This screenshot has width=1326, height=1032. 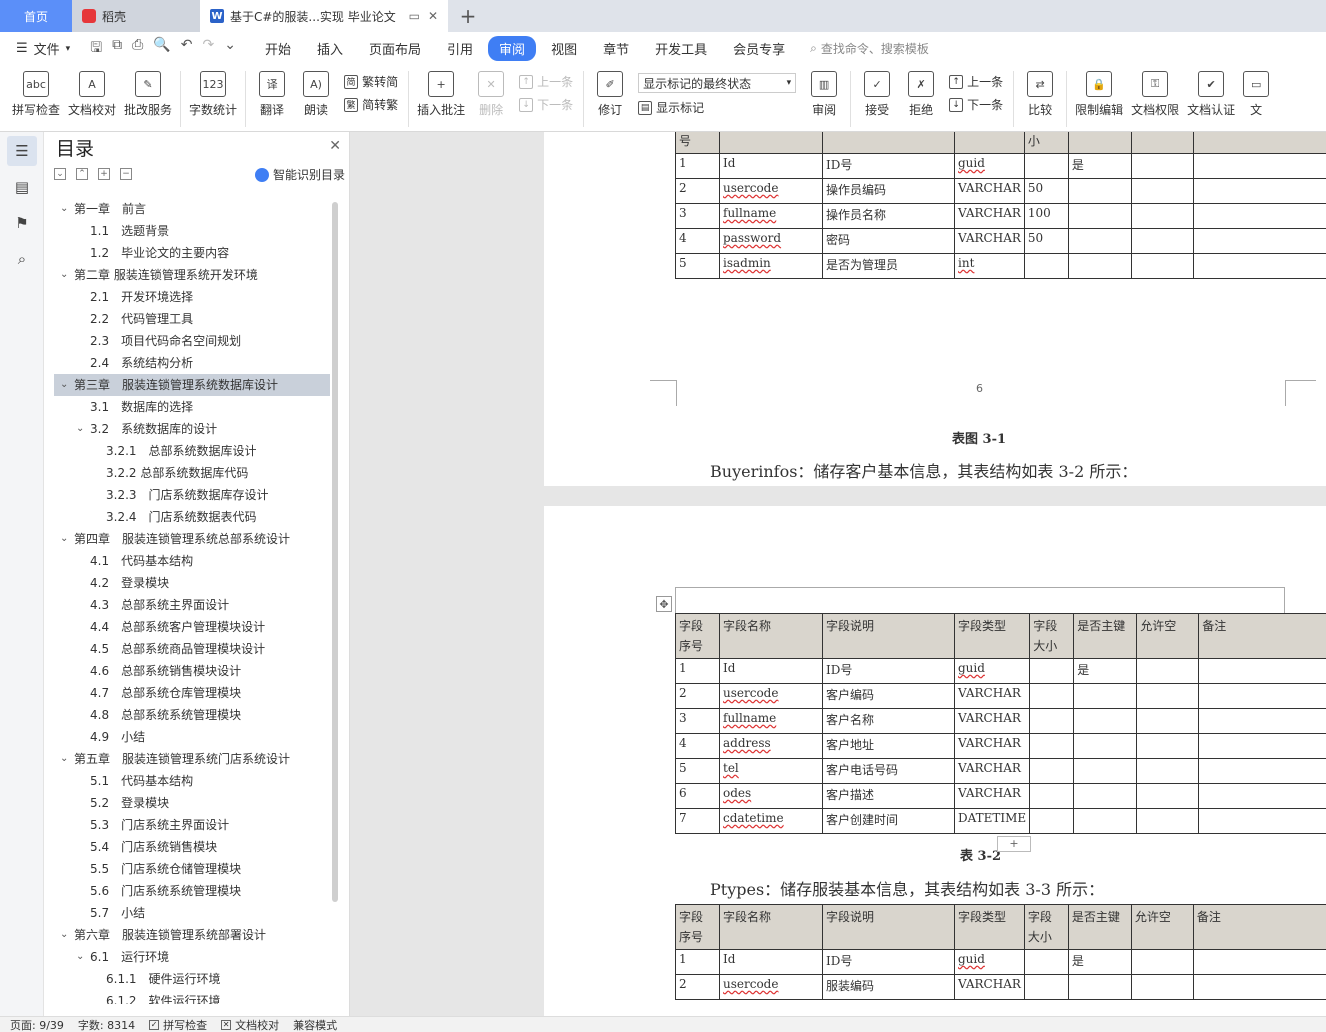 I want to click on show-markup-button: ▤ 显示标记, so click(x=717, y=107).